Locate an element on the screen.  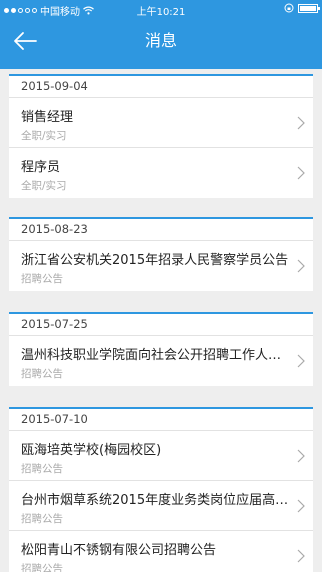
list-item: 瓯海培英学校(梅园校区) 招聘公告 is located at coordinates (161, 456).